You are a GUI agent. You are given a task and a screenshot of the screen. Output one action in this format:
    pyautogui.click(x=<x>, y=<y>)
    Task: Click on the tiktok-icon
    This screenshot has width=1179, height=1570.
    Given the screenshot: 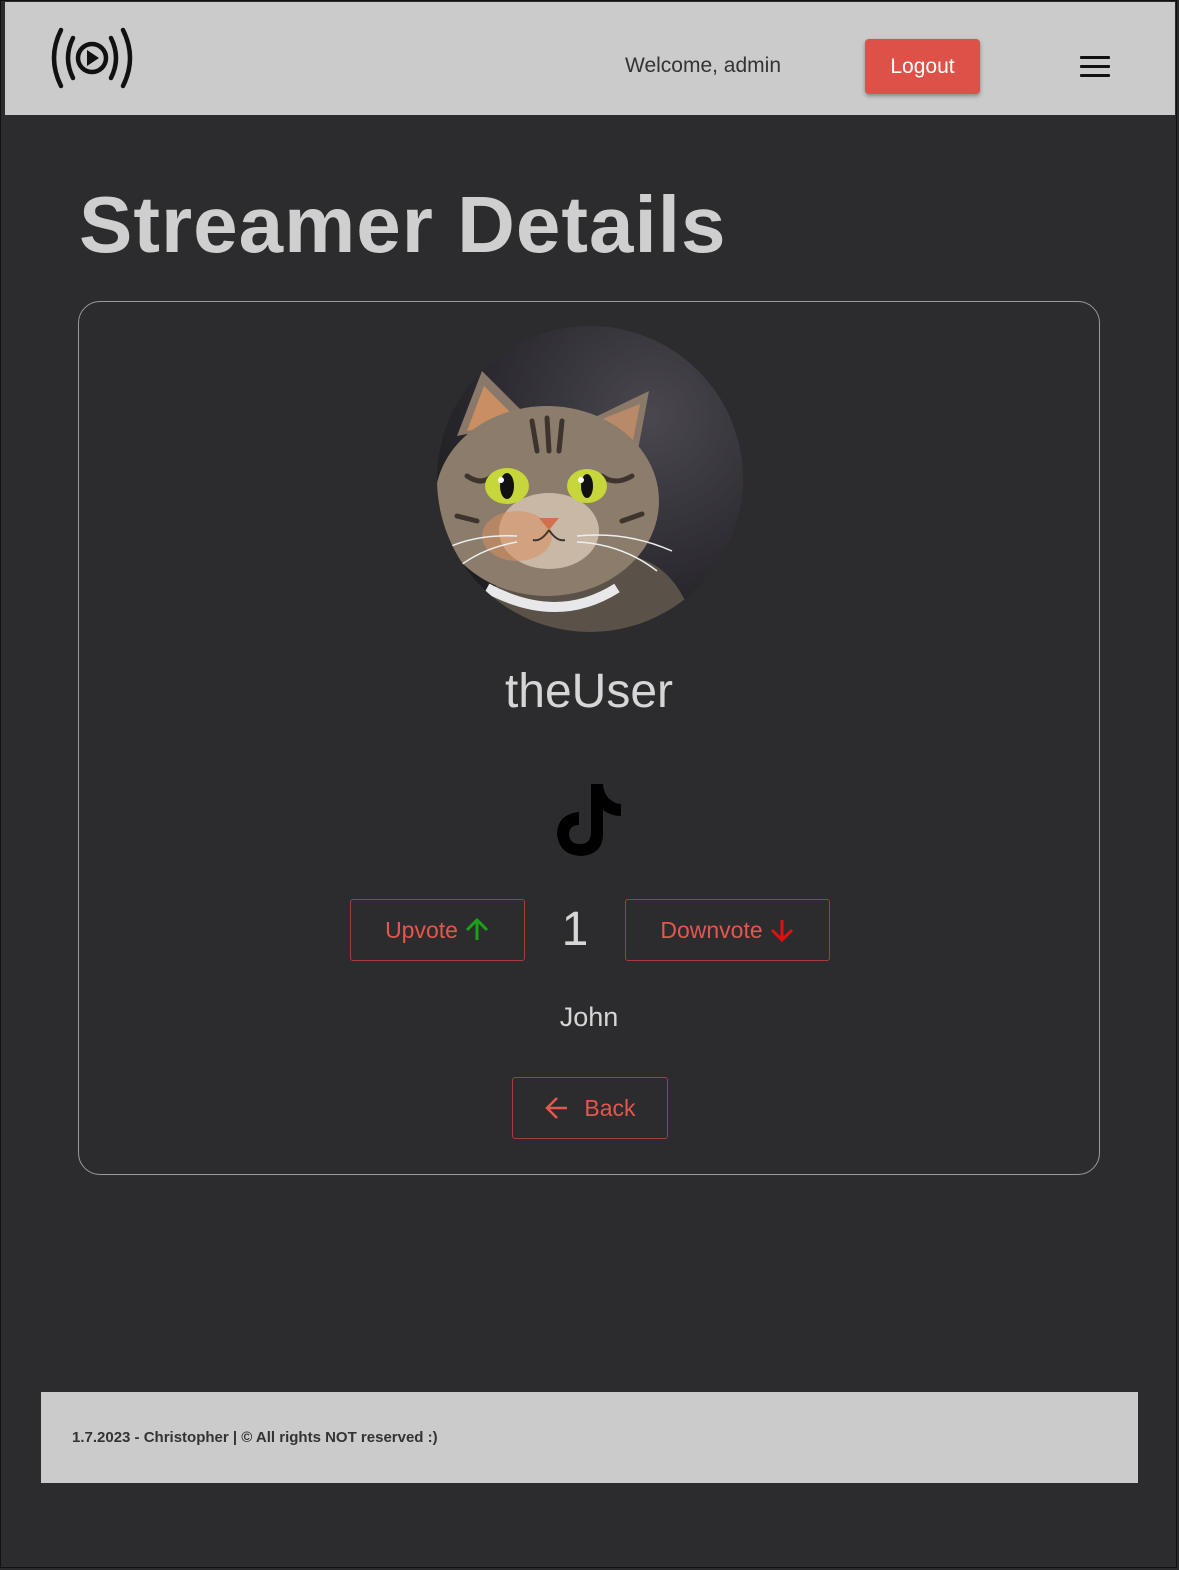 What is the action you would take?
    pyautogui.click(x=590, y=820)
    